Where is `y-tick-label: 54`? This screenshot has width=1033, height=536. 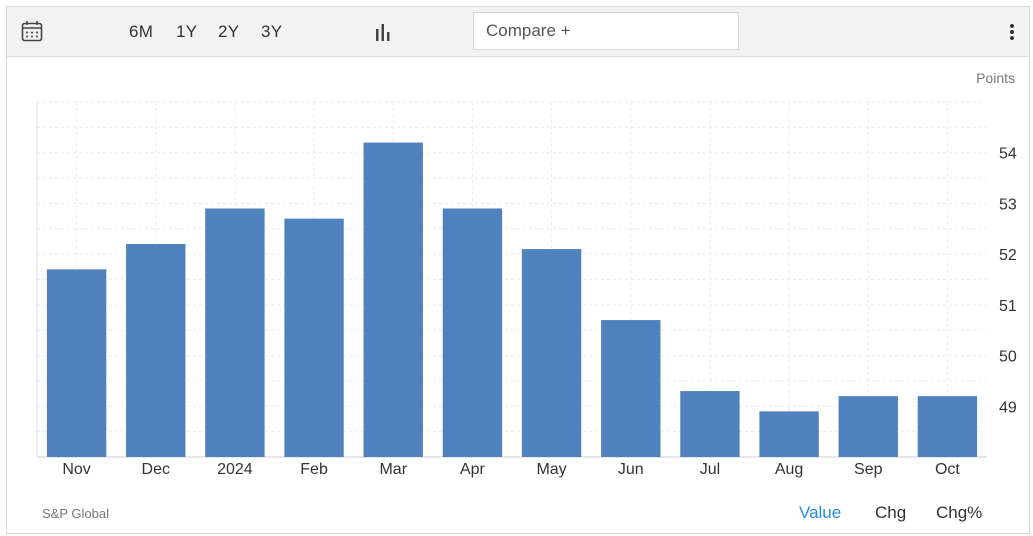 y-tick-label: 54 is located at coordinates (1008, 154).